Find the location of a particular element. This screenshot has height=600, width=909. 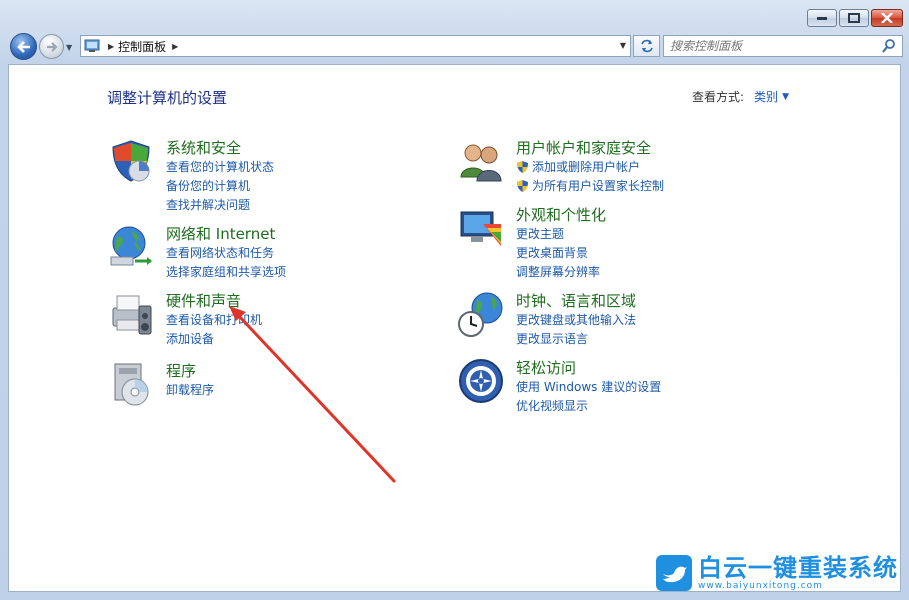

link-add-device: 添加设备 is located at coordinates (214, 338).